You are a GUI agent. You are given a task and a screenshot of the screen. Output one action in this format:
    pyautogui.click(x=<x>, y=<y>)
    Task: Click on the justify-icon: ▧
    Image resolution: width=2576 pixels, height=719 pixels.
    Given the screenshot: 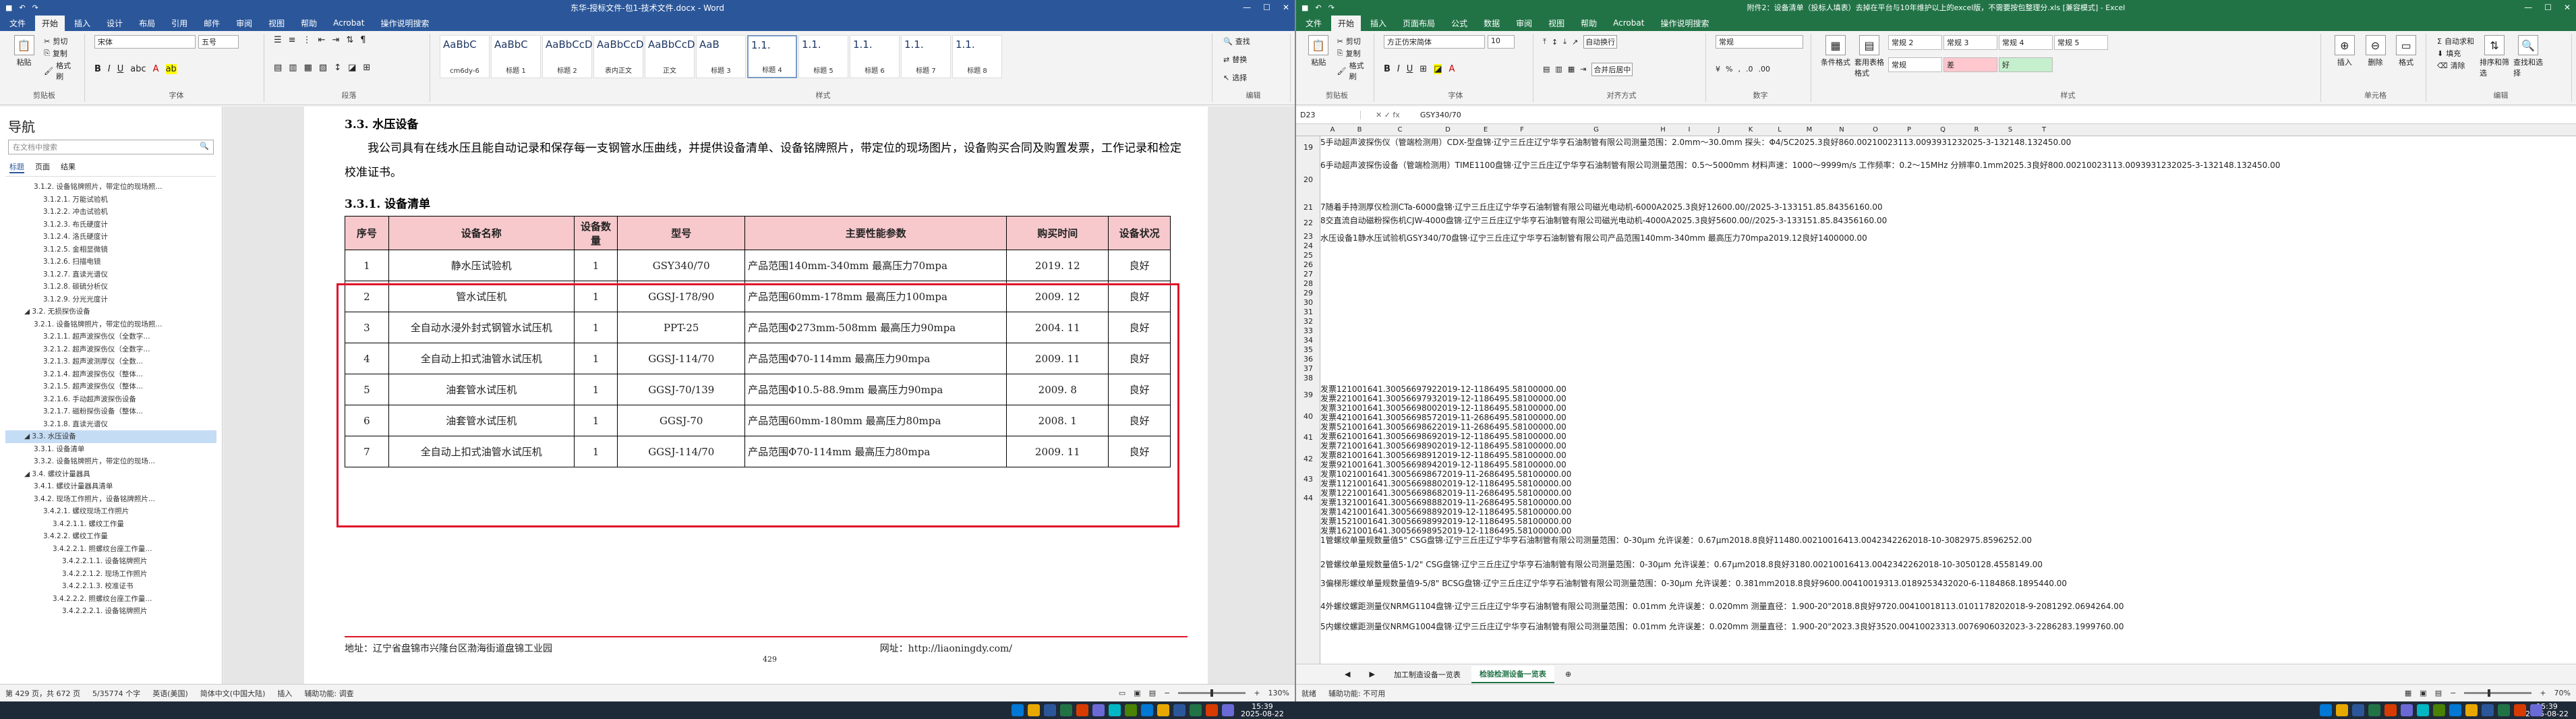 What is the action you would take?
    pyautogui.click(x=323, y=68)
    